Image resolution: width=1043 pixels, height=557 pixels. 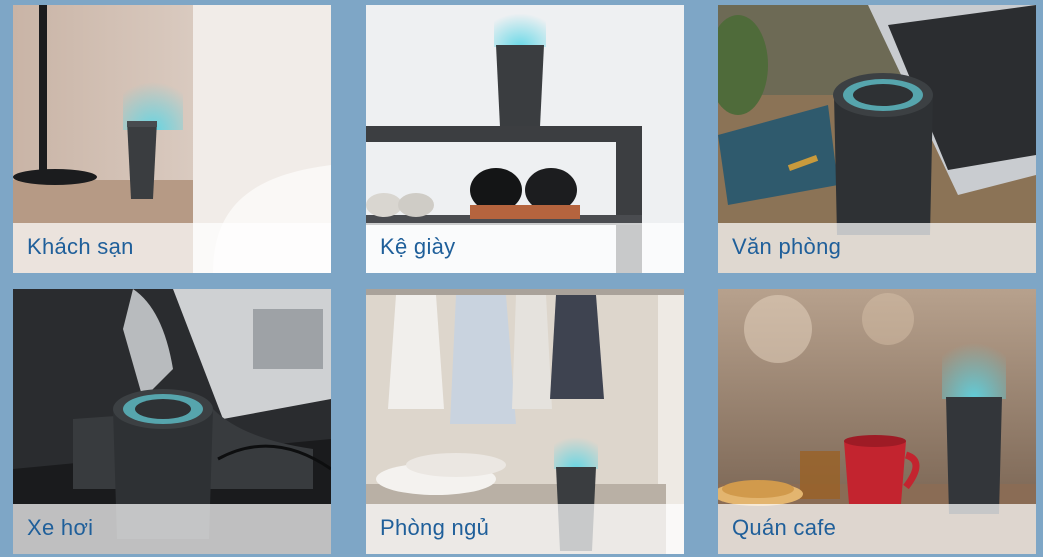 What do you see at coordinates (172, 421) in the screenshot?
I see `scene-tile-car: Xe hơi` at bounding box center [172, 421].